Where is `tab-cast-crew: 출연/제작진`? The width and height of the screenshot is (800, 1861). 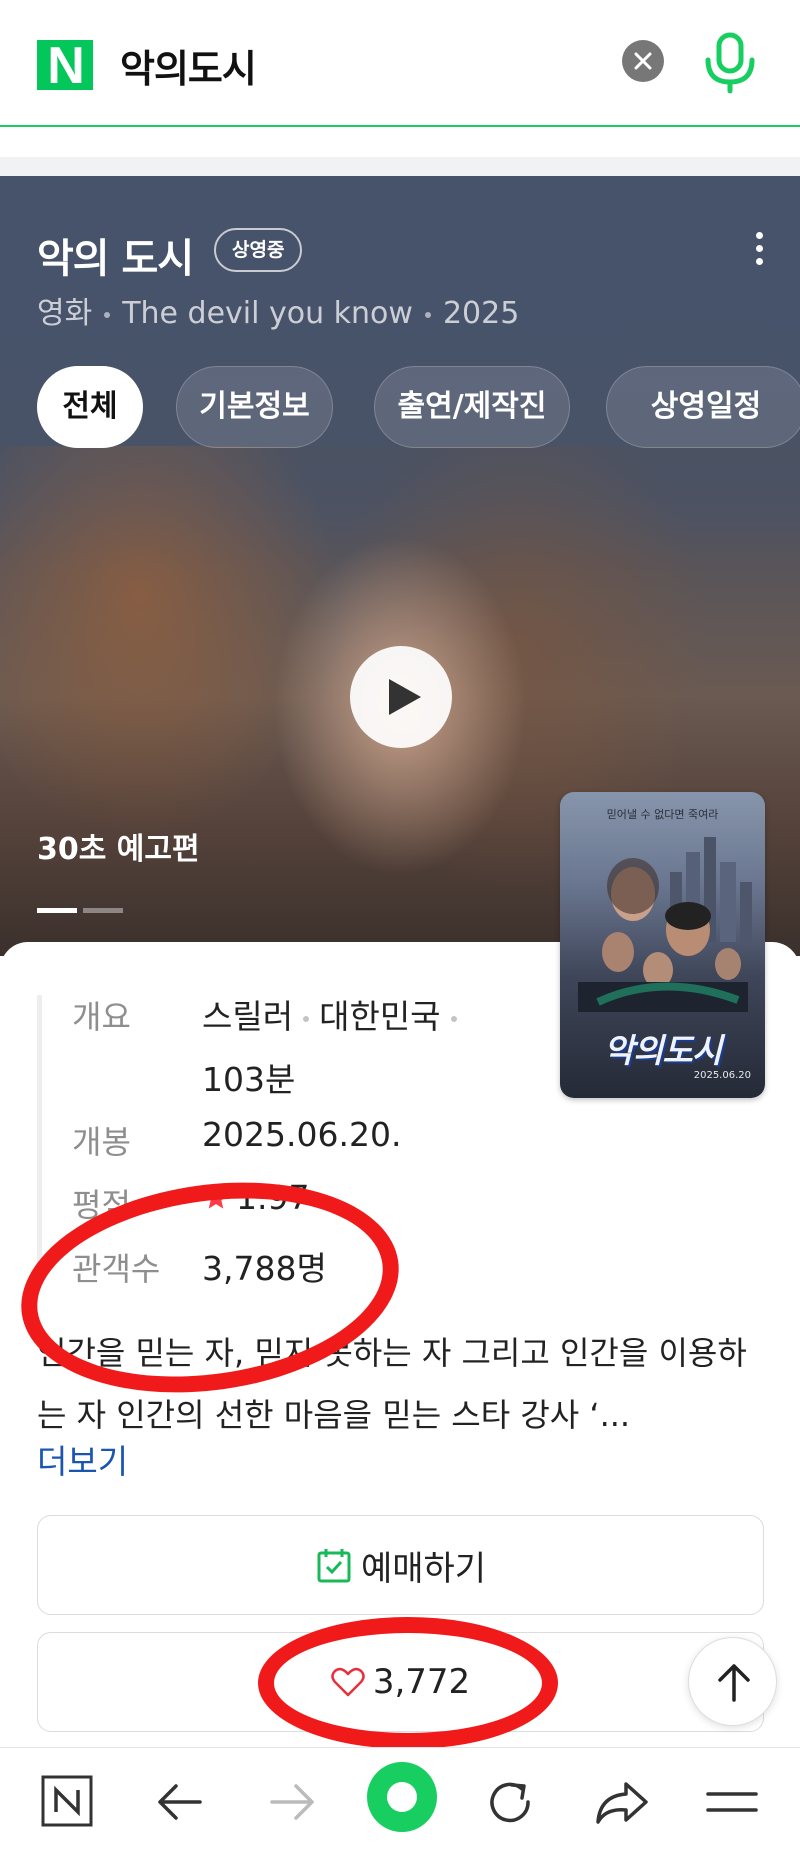 tab-cast-crew: 출연/제작진 is located at coordinates (472, 407).